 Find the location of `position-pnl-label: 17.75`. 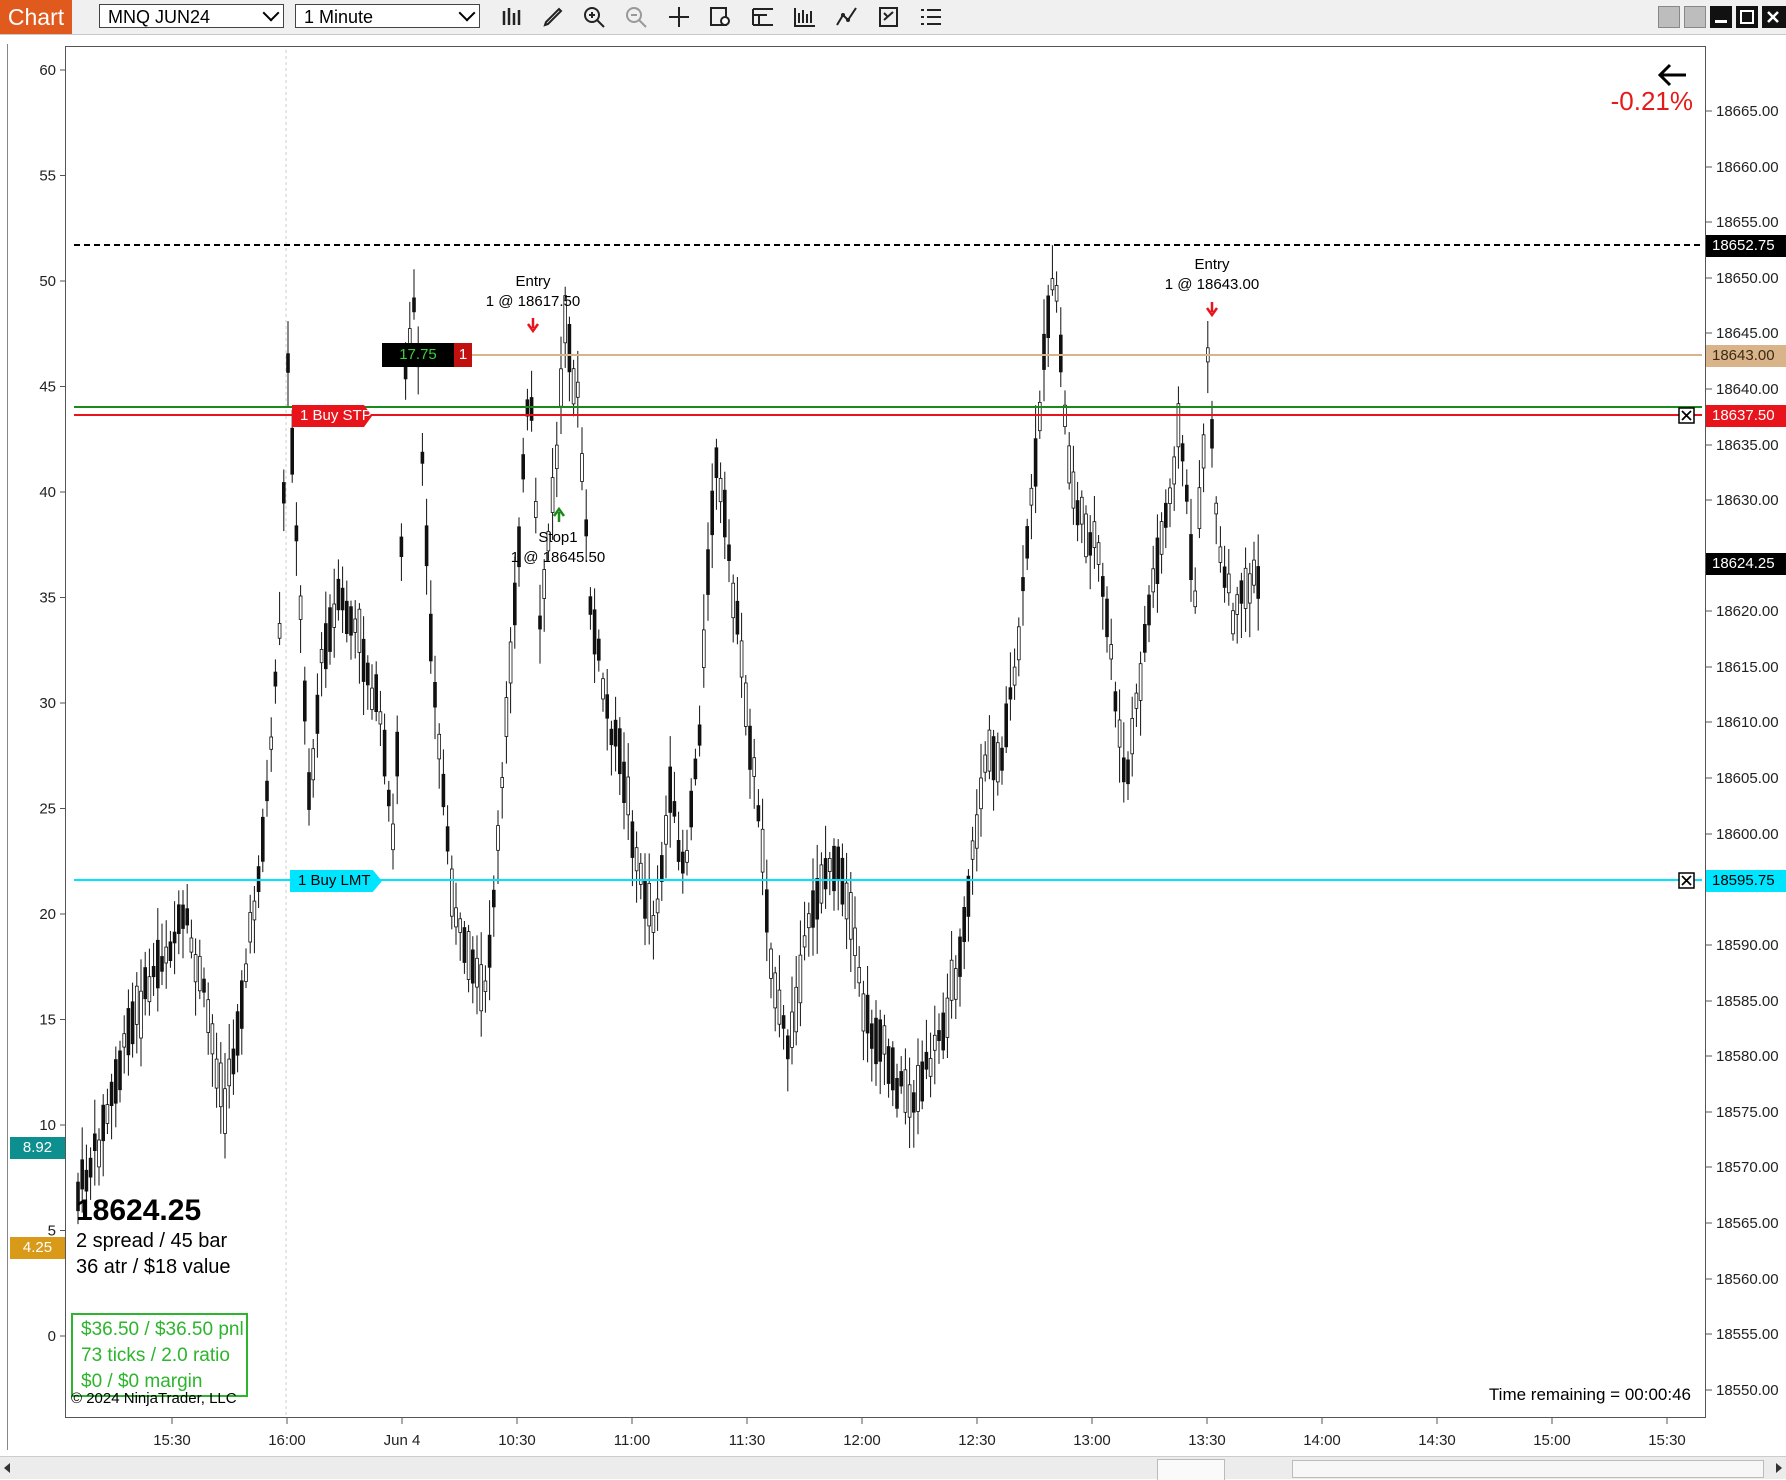

position-pnl-label: 17.75 is located at coordinates (418, 355).